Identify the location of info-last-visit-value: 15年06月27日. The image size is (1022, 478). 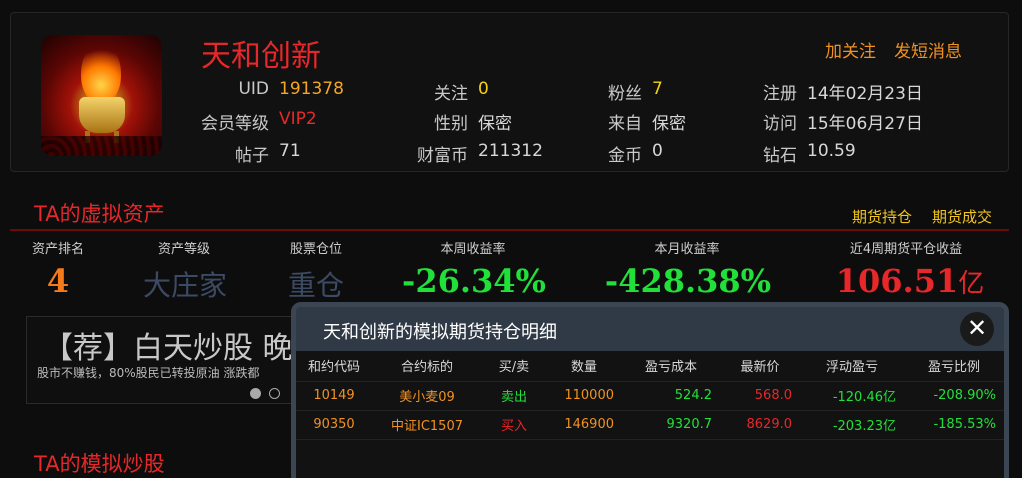
(865, 124).